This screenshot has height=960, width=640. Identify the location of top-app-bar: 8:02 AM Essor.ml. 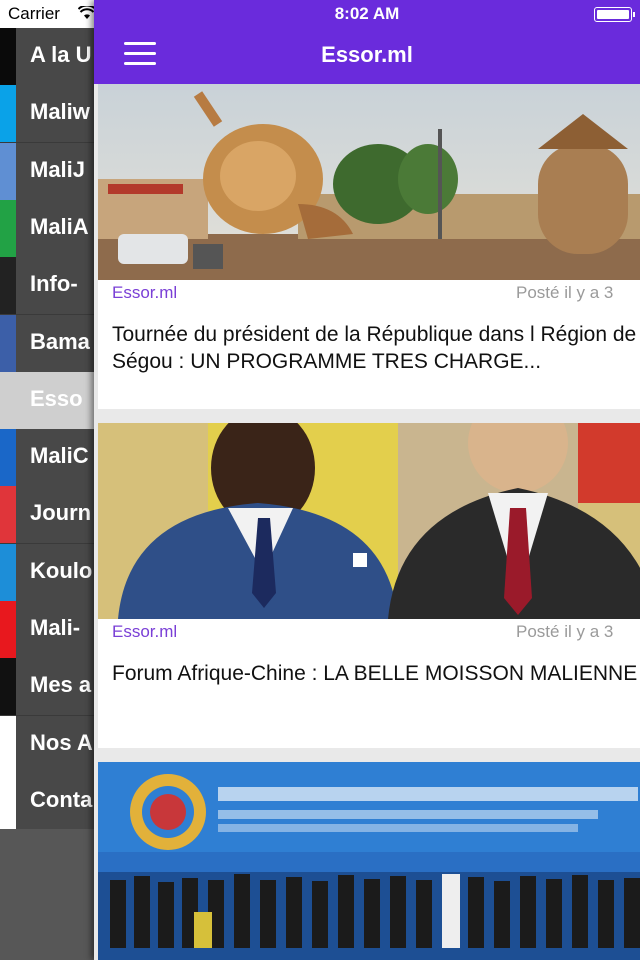
(367, 42).